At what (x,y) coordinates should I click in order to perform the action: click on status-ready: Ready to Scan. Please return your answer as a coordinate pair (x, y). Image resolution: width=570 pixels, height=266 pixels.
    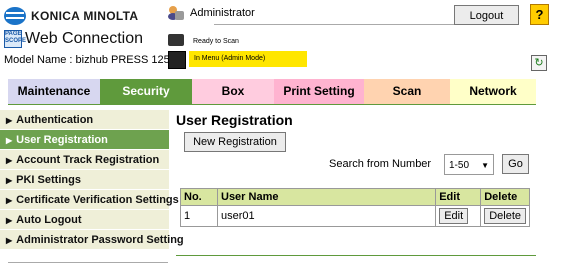
    Looking at the image, I should click on (216, 41).